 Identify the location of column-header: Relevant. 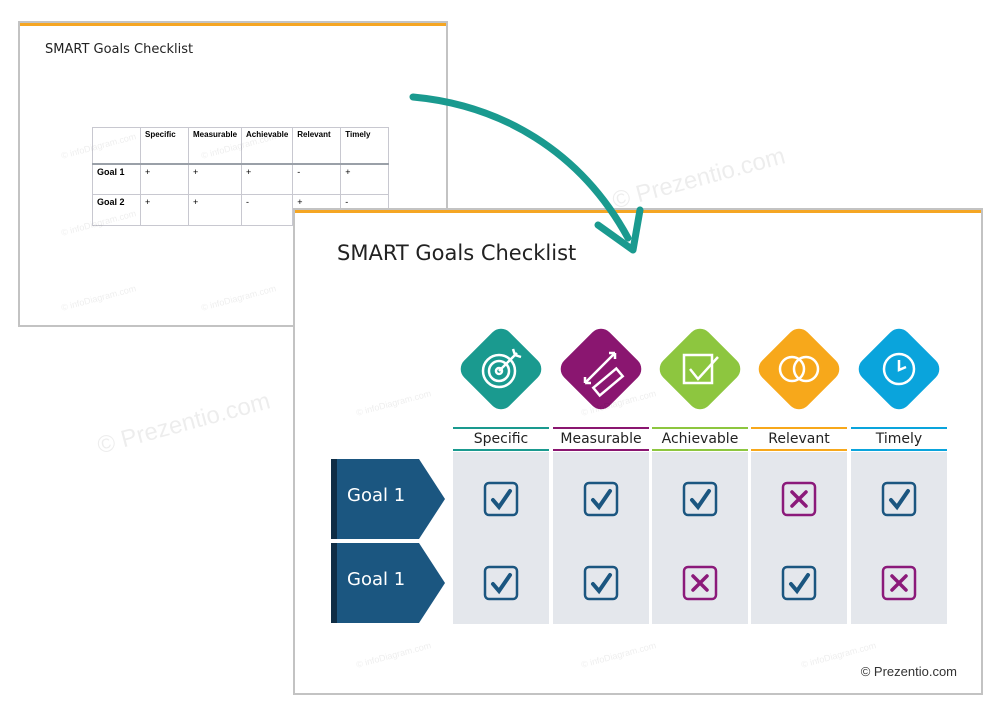
(317, 146).